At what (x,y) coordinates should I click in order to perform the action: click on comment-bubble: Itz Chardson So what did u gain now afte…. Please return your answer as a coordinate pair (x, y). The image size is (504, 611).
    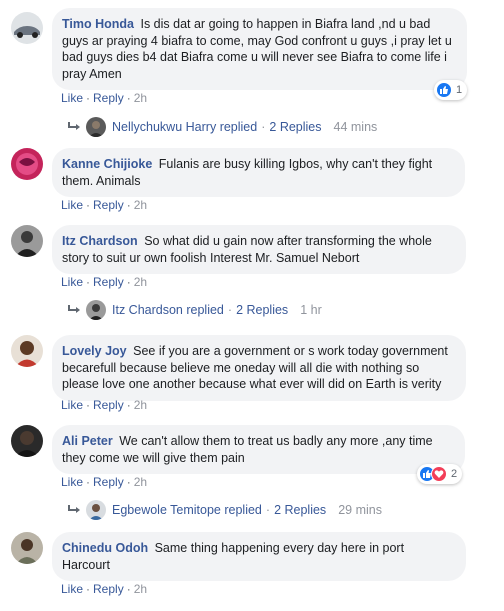
    Looking at the image, I should click on (259, 249).